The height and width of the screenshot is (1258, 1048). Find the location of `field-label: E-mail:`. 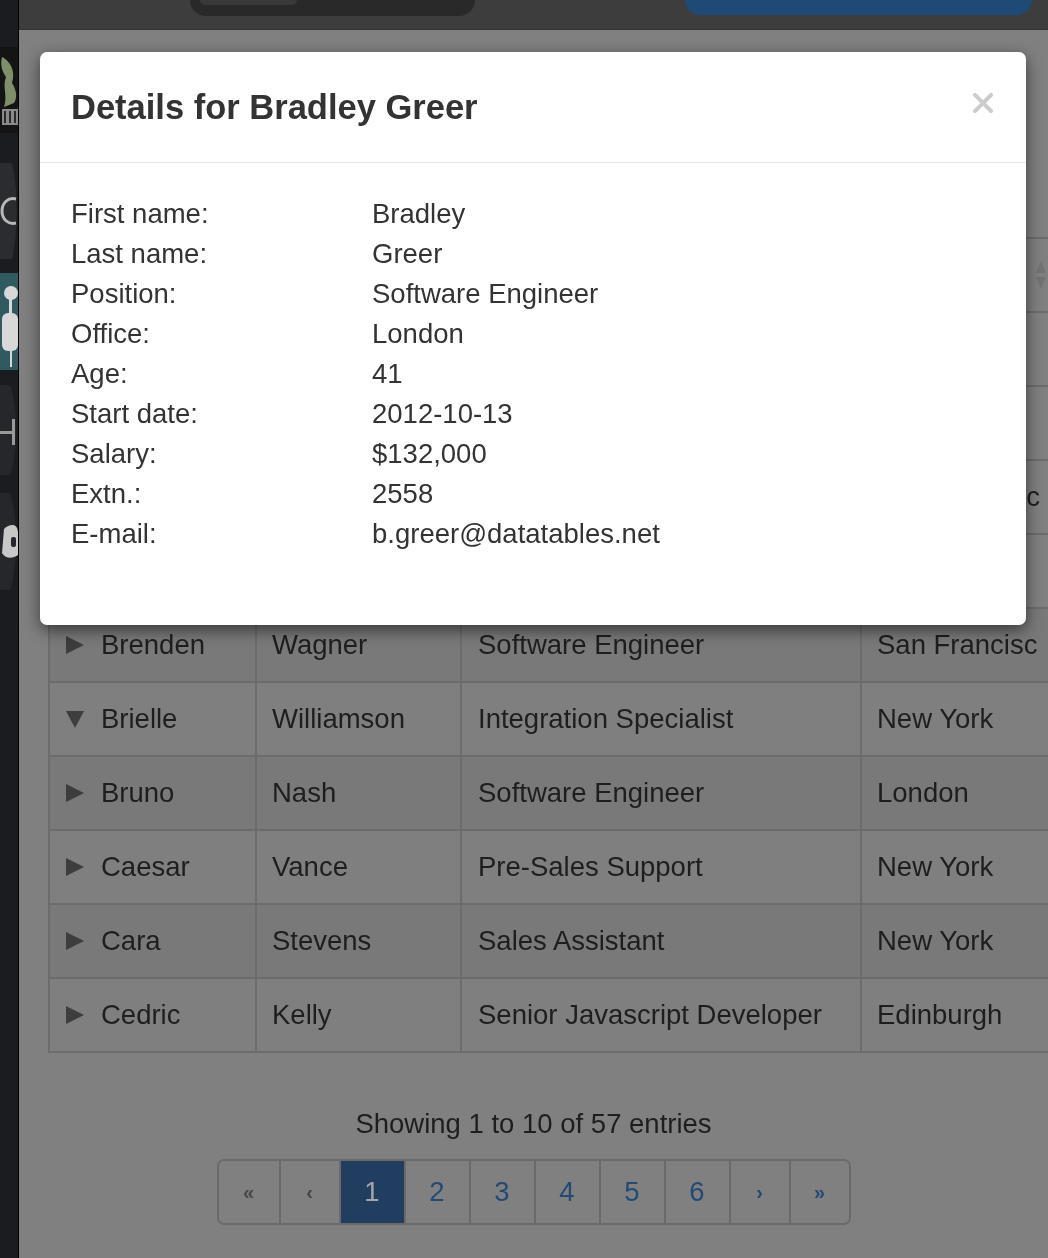

field-label: E-mail: is located at coordinates (114, 534).